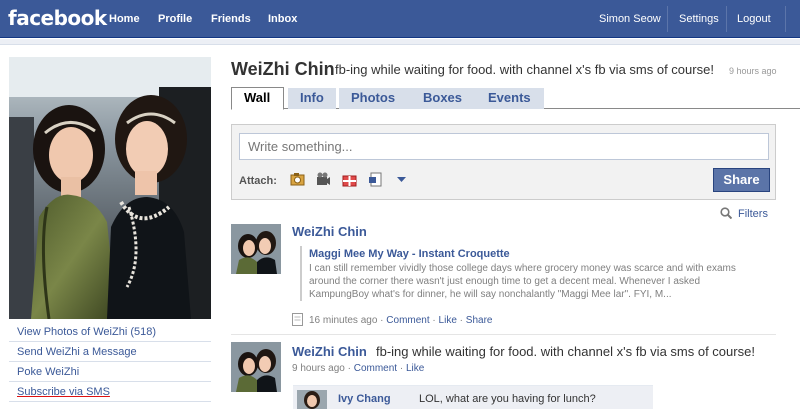 The height and width of the screenshot is (409, 800). I want to click on magnifier-icon, so click(726, 213).